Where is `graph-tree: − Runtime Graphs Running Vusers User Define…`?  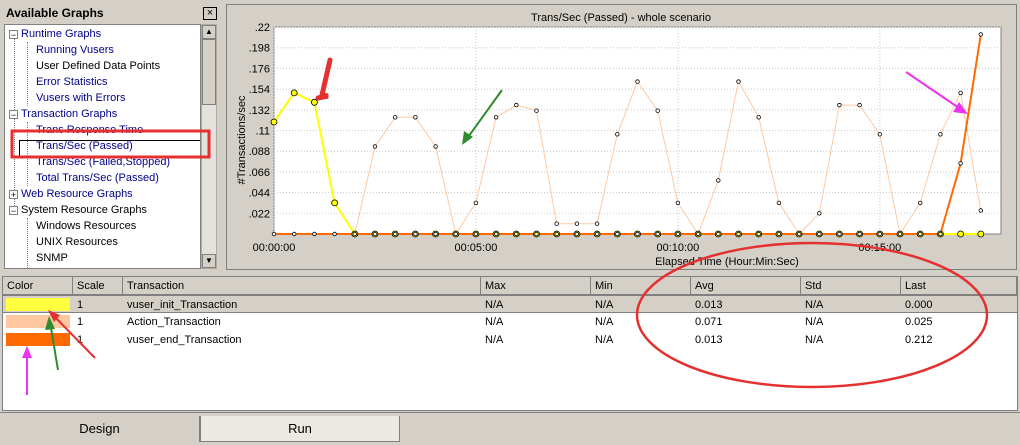 graph-tree: − Runtime Graphs Running Vusers User Define… is located at coordinates (102, 146).